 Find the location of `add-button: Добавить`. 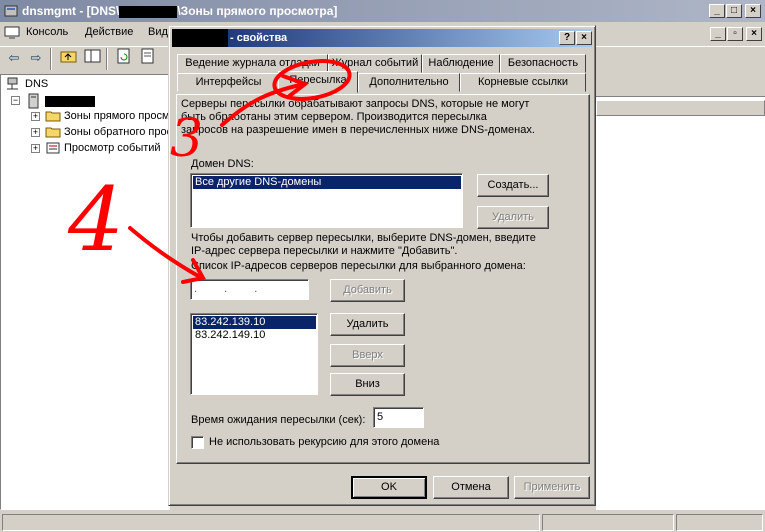

add-button: Добавить is located at coordinates (367, 290).